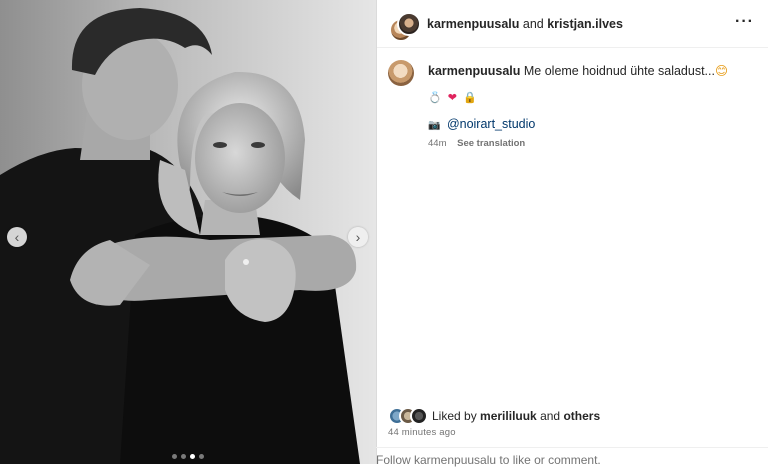 The height and width of the screenshot is (467, 768). What do you see at coordinates (454, 416) in the screenshot?
I see `likes-prefix: Liked by` at bounding box center [454, 416].